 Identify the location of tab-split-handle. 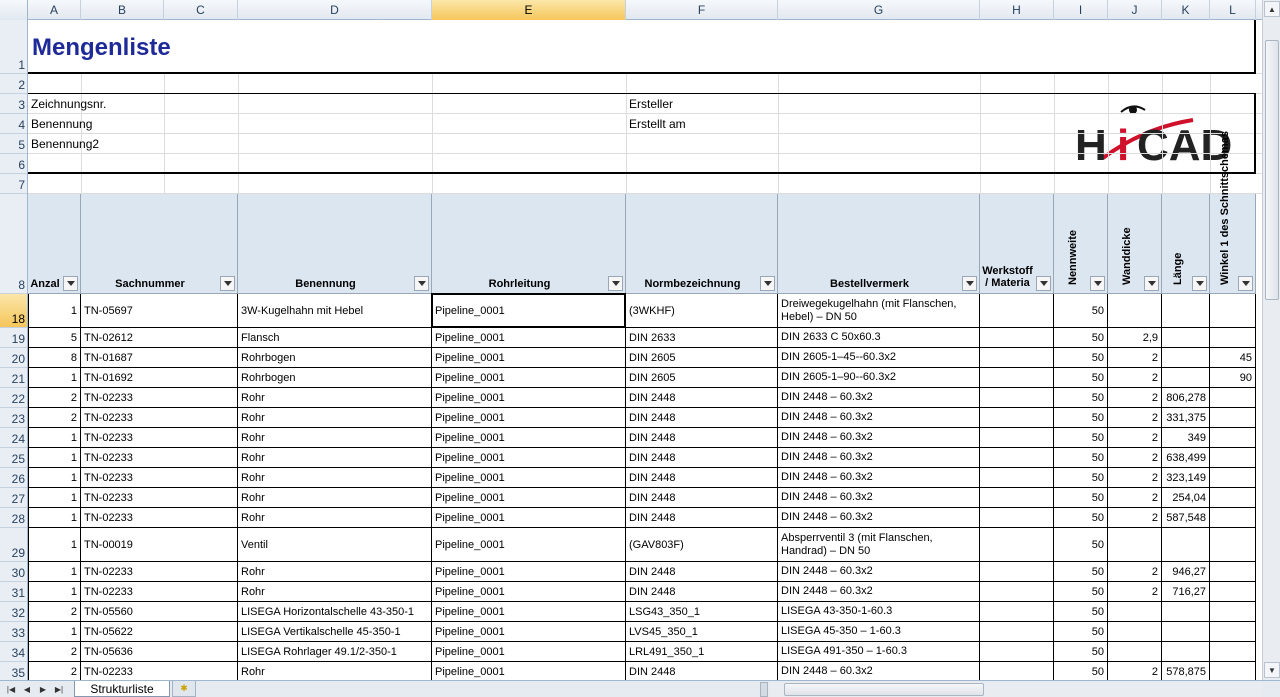
(764, 689).